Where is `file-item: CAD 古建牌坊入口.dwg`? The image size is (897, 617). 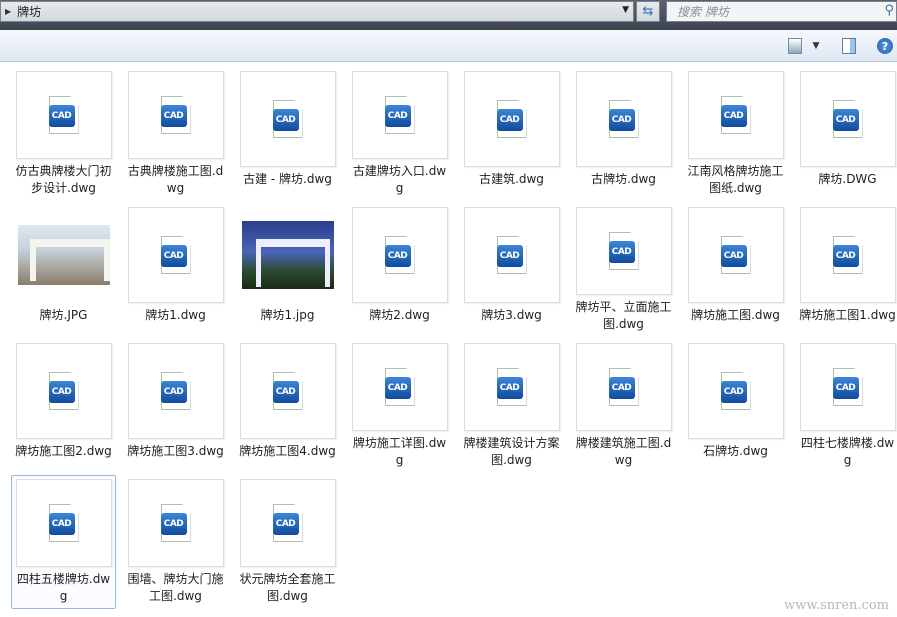 file-item: CAD 古建牌坊入口.dwg is located at coordinates (399, 134).